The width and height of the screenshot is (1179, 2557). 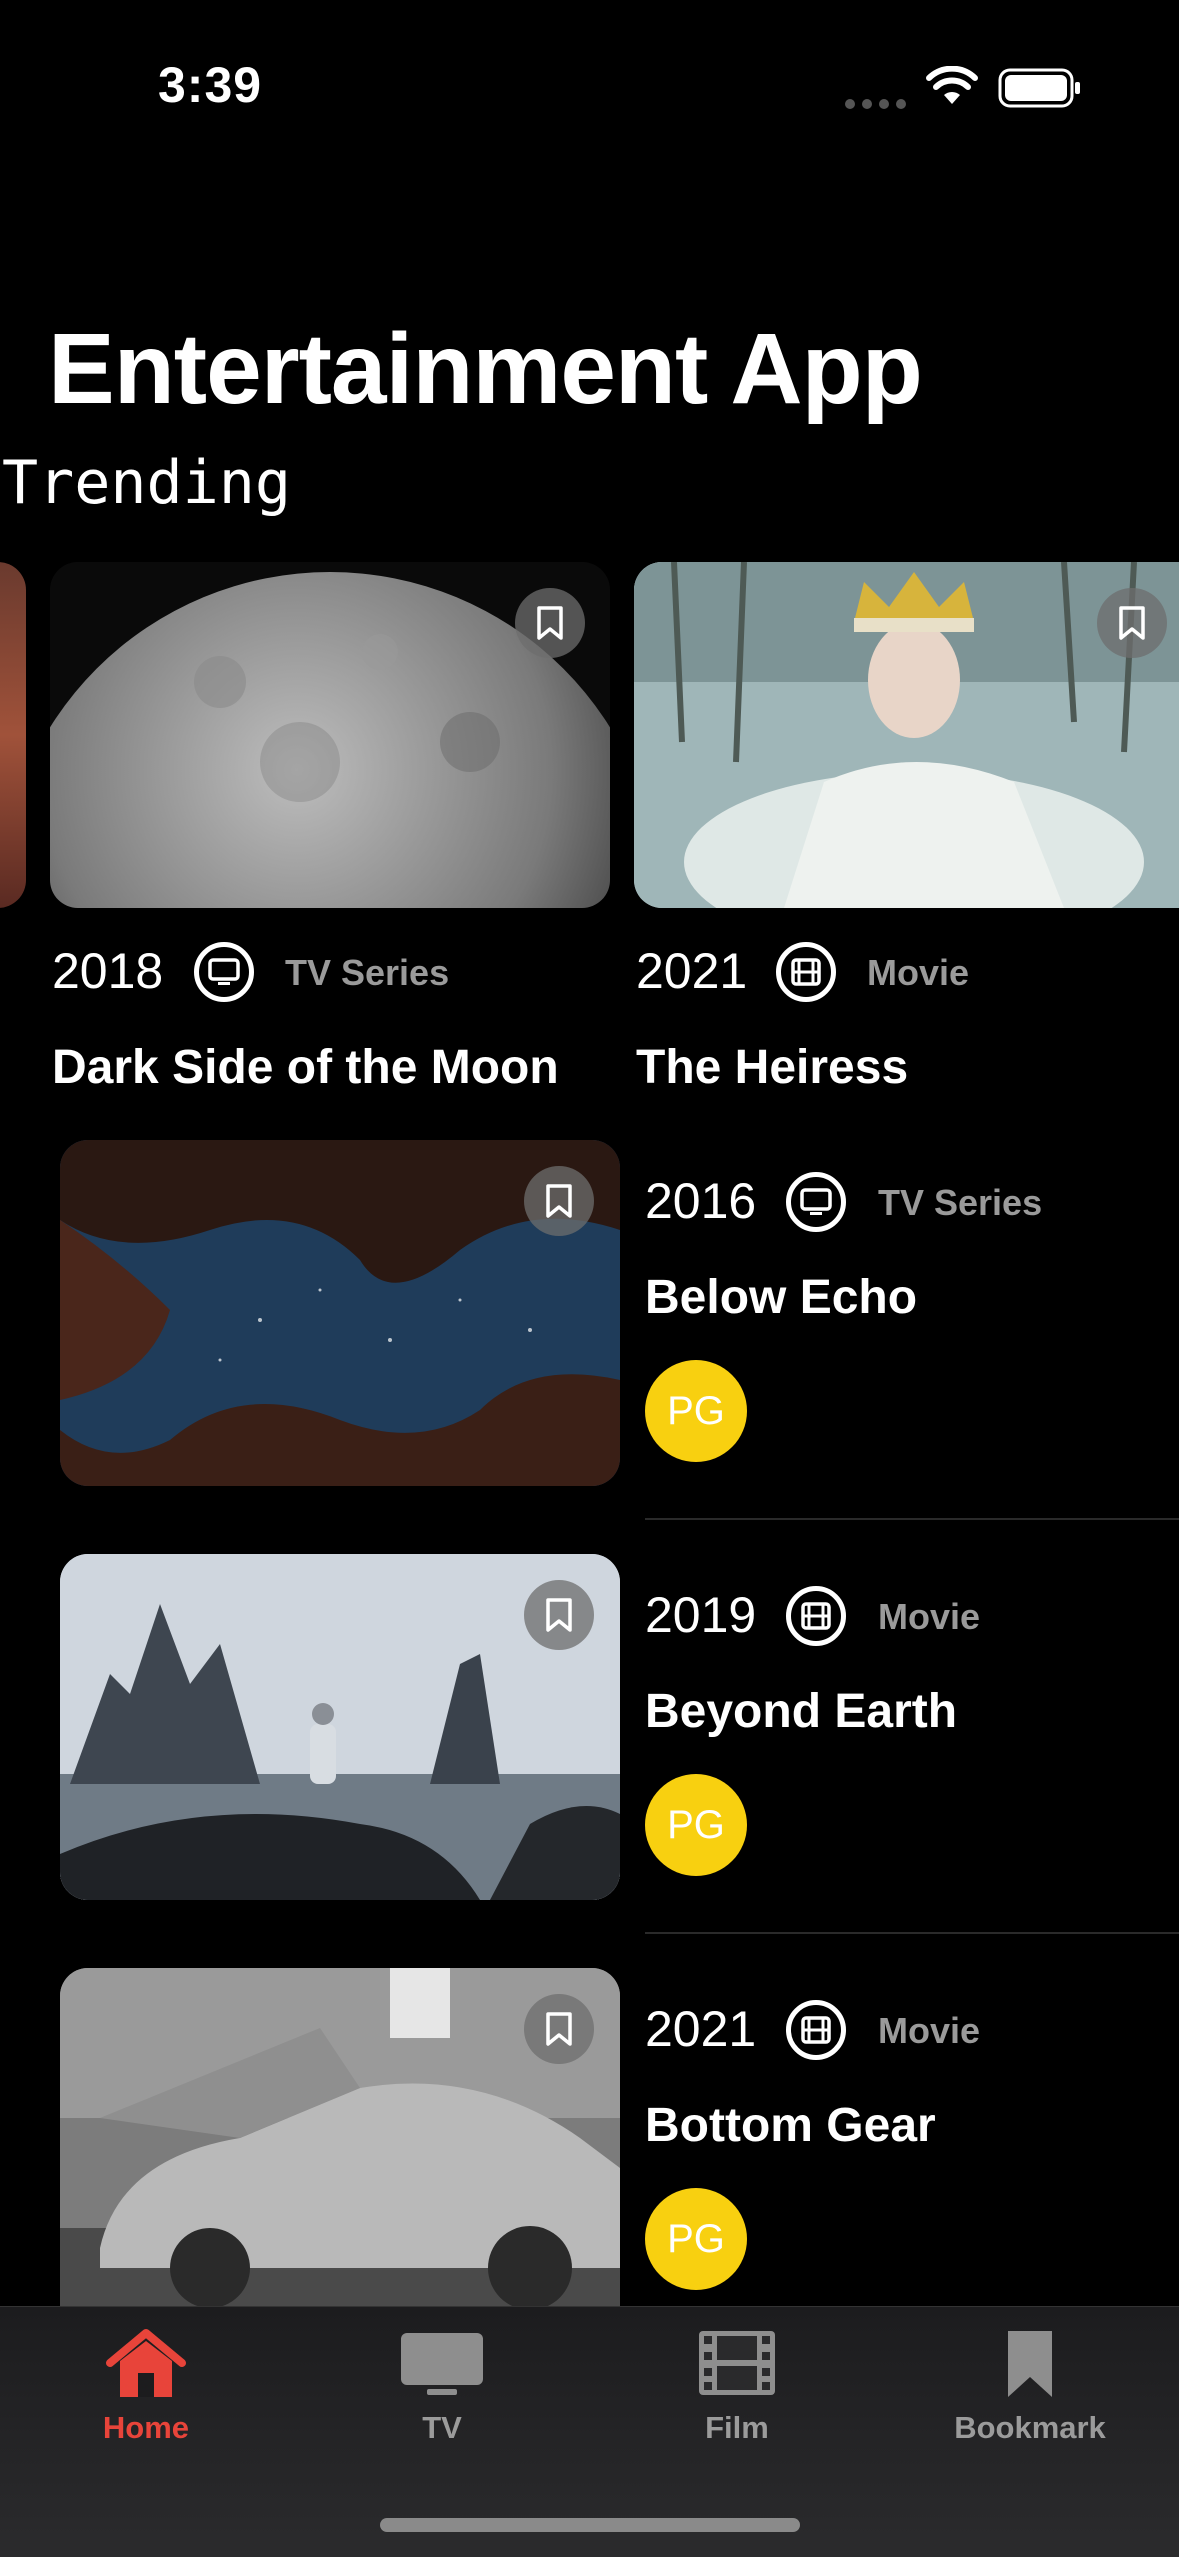 I want to click on list-item-title: Below Echo, so click(x=781, y=1297).